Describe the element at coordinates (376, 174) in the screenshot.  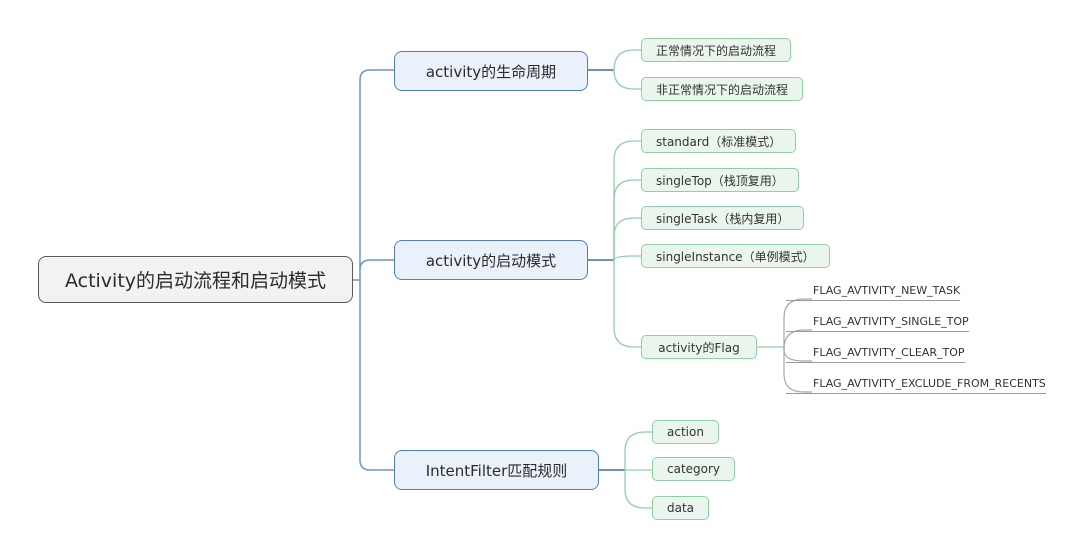
I see `link-trunk-lifecycle` at that location.